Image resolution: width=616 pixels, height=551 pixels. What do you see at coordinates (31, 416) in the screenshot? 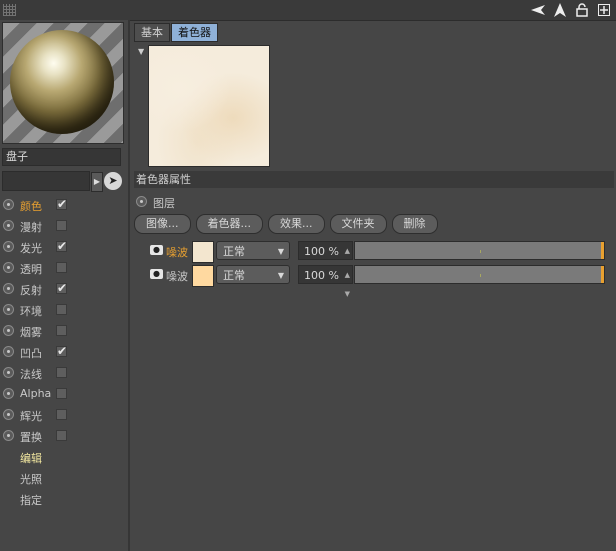
I see `channel-label: 辉光` at bounding box center [31, 416].